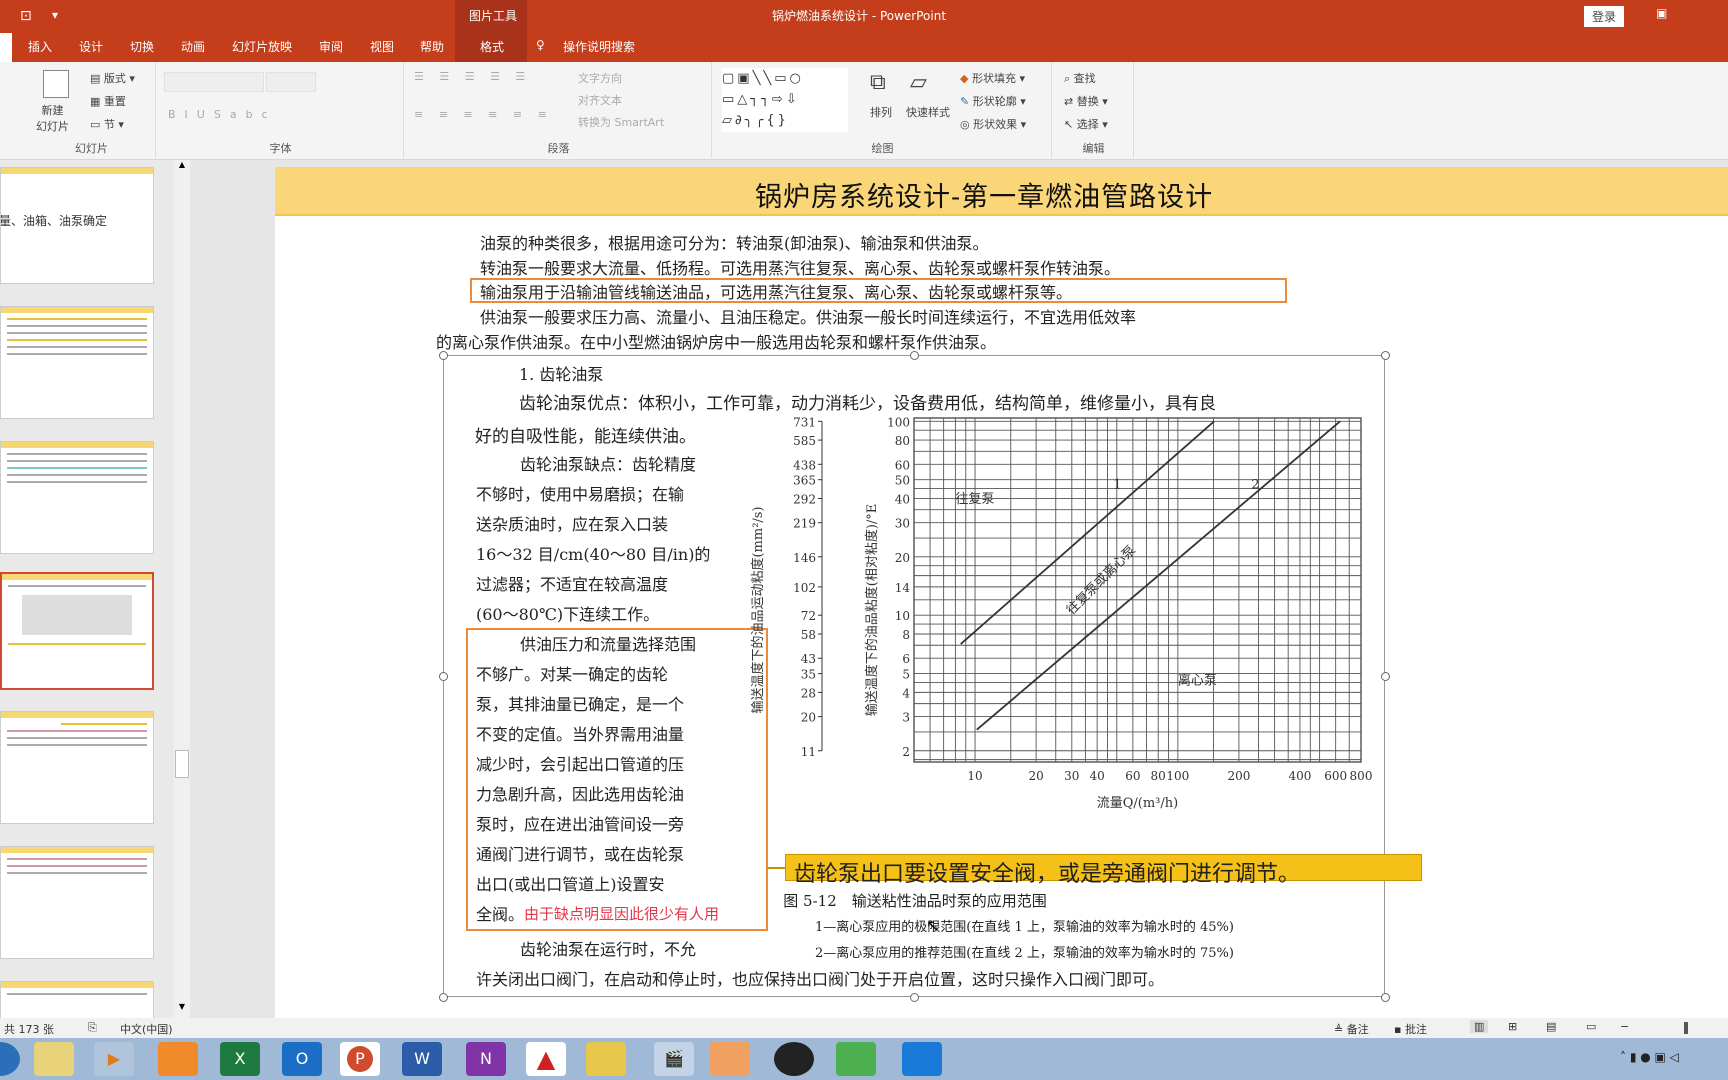 The height and width of the screenshot is (1080, 1728). What do you see at coordinates (606, 1059) in the screenshot?
I see `app-icon-yellow` at bounding box center [606, 1059].